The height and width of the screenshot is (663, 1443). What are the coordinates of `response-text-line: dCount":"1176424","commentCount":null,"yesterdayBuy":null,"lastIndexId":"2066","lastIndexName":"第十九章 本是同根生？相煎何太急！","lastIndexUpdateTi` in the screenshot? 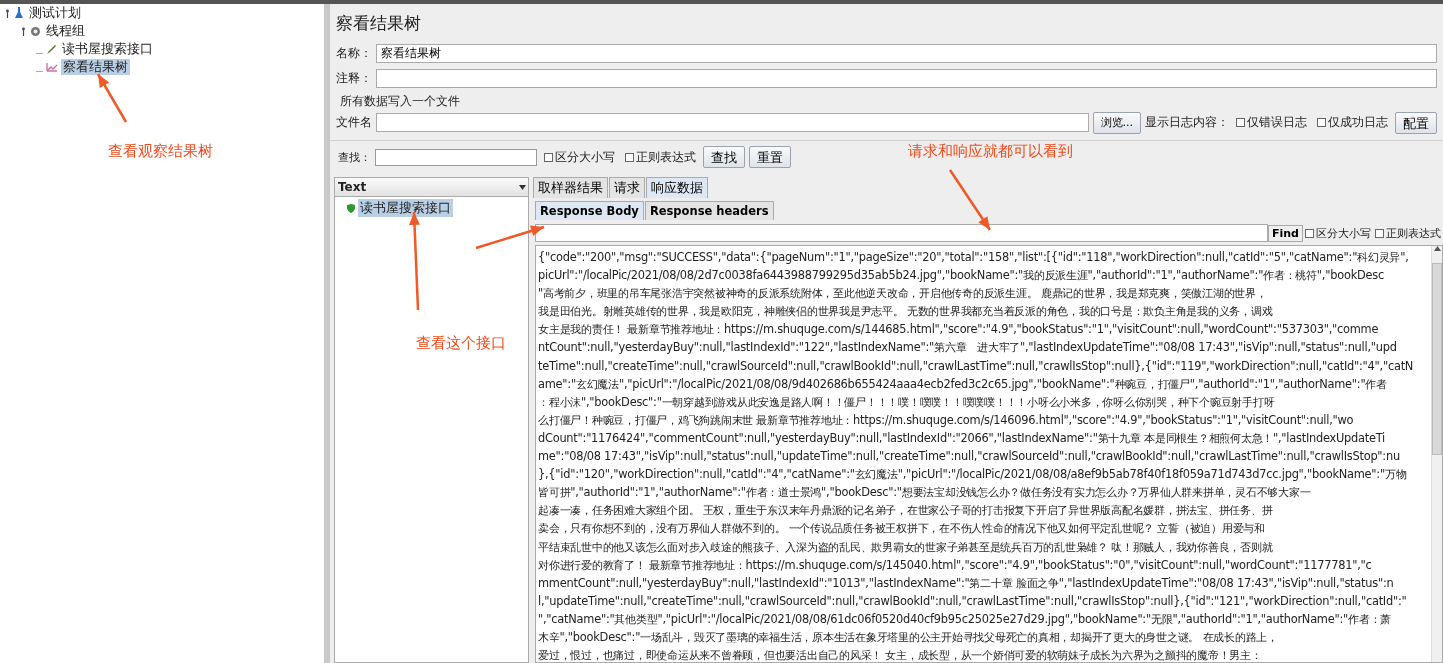 It's located at (962, 438).